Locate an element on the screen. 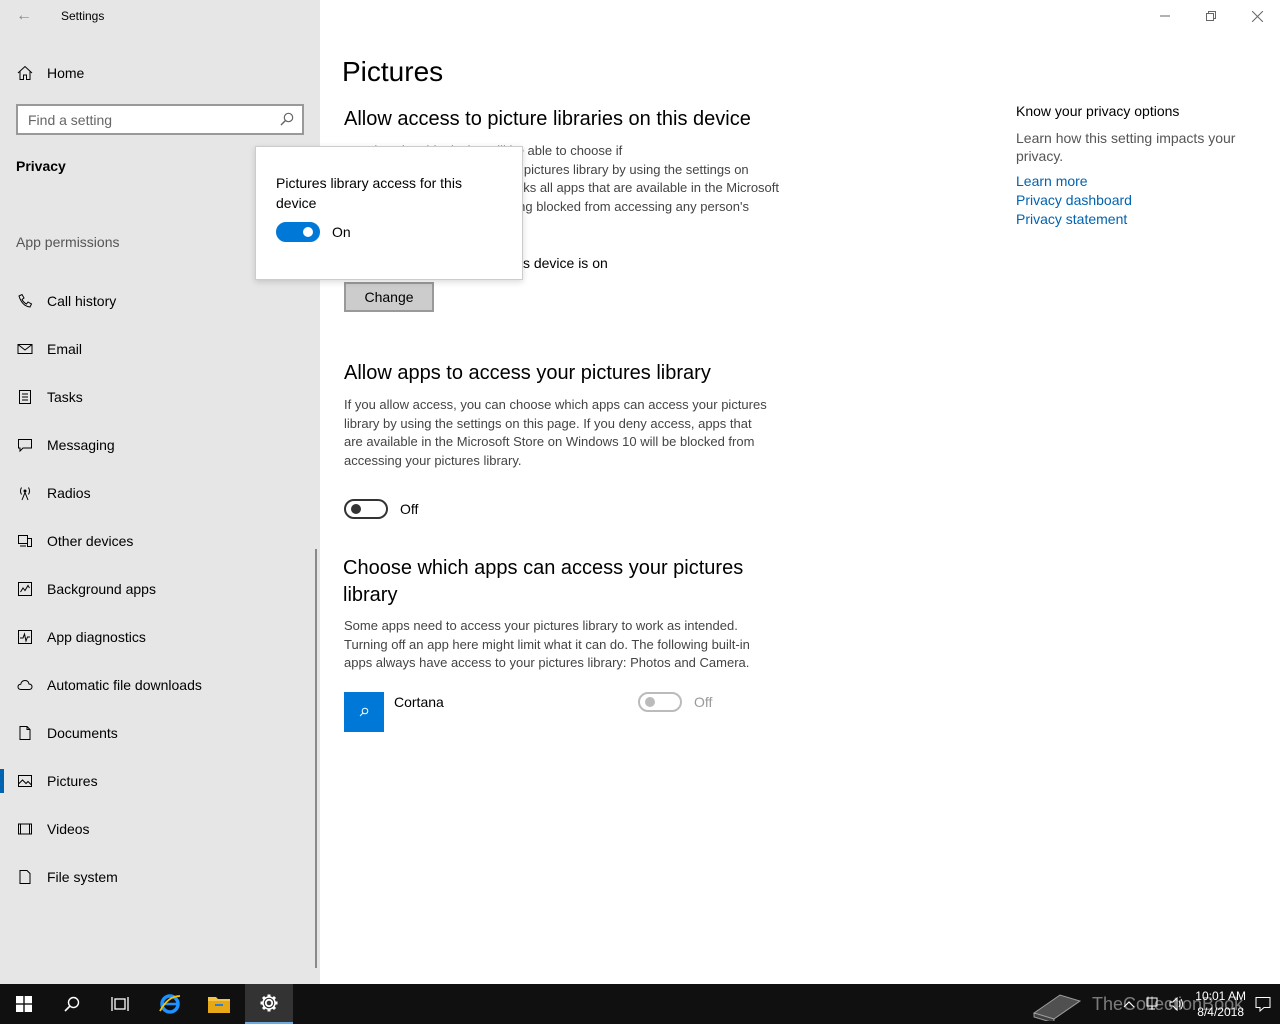 The image size is (1280, 1024). restore-icon is located at coordinates (1211, 16).